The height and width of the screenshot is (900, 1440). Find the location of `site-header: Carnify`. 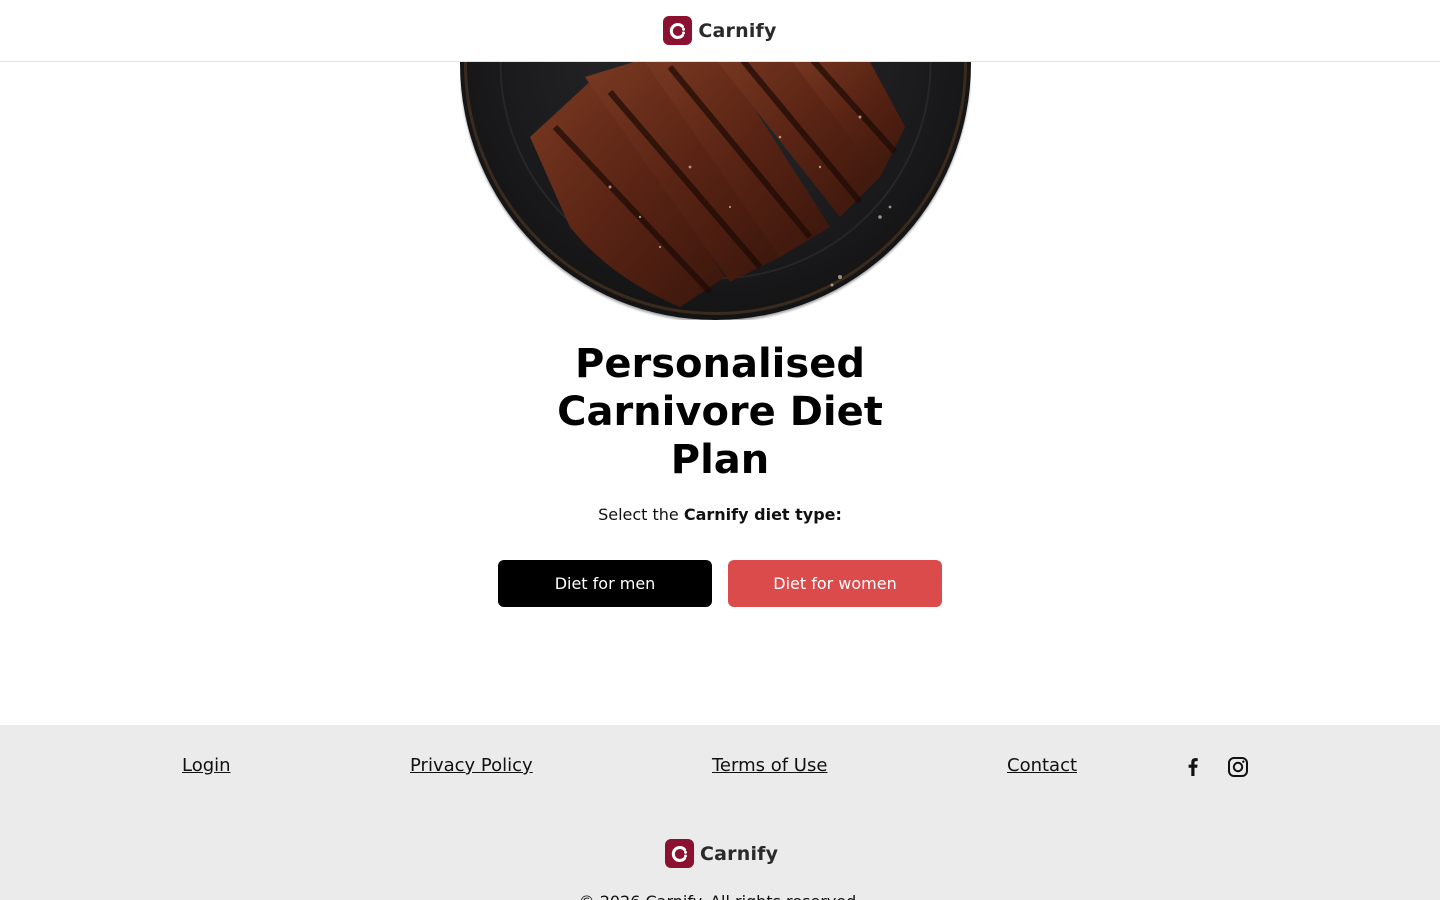

site-header: Carnify is located at coordinates (720, 31).